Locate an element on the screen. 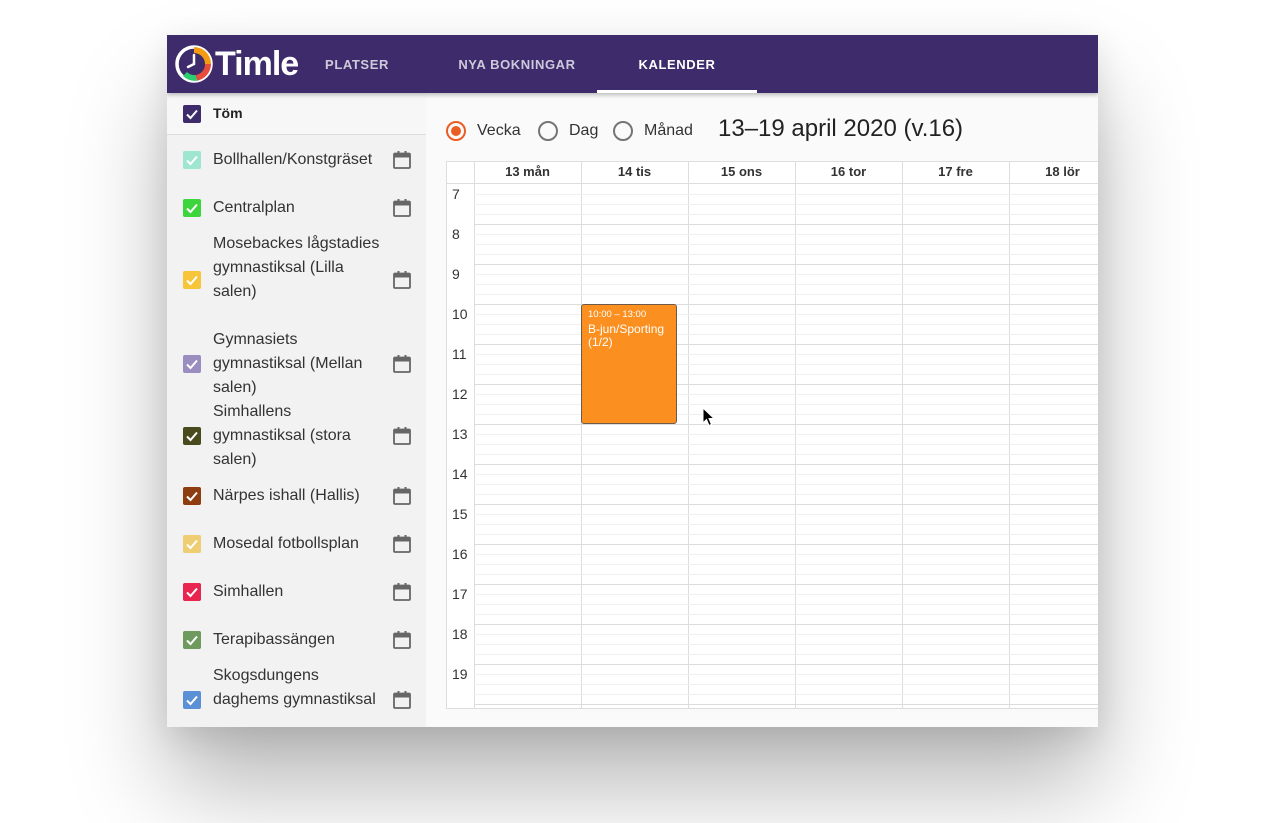 This screenshot has height=823, width=1265. place-row: Närpes ishall (Hallis) is located at coordinates (296, 496).